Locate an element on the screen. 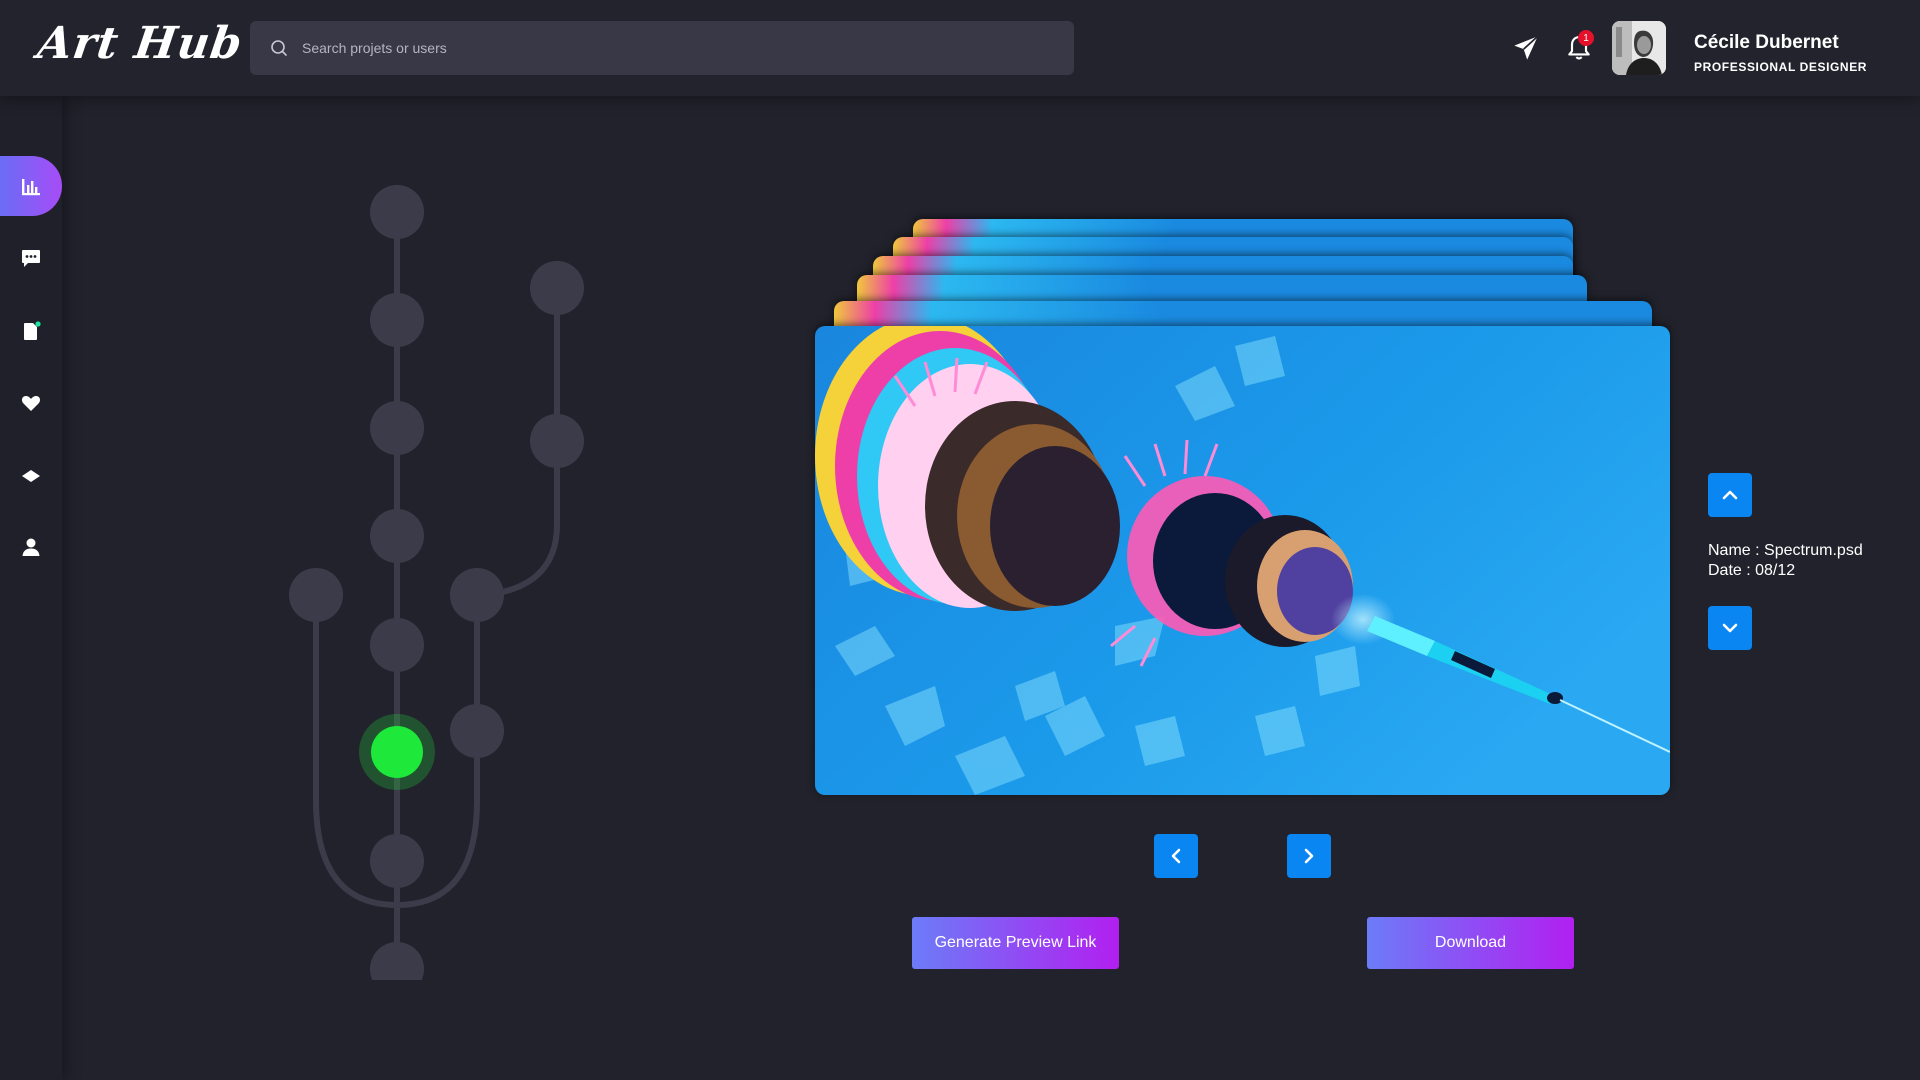  chevron-up-icon is located at coordinates (1730, 495).